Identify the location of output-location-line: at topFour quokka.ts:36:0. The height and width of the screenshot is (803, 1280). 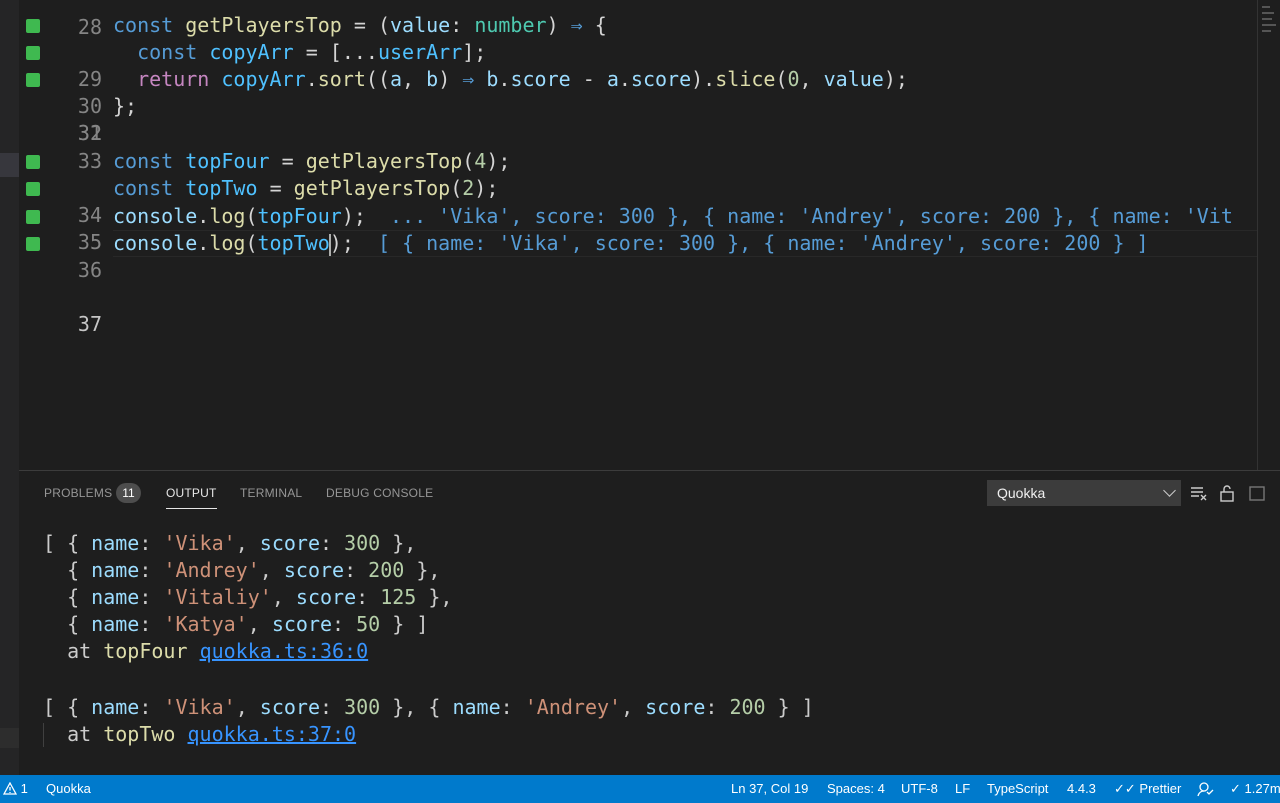
(206, 651).